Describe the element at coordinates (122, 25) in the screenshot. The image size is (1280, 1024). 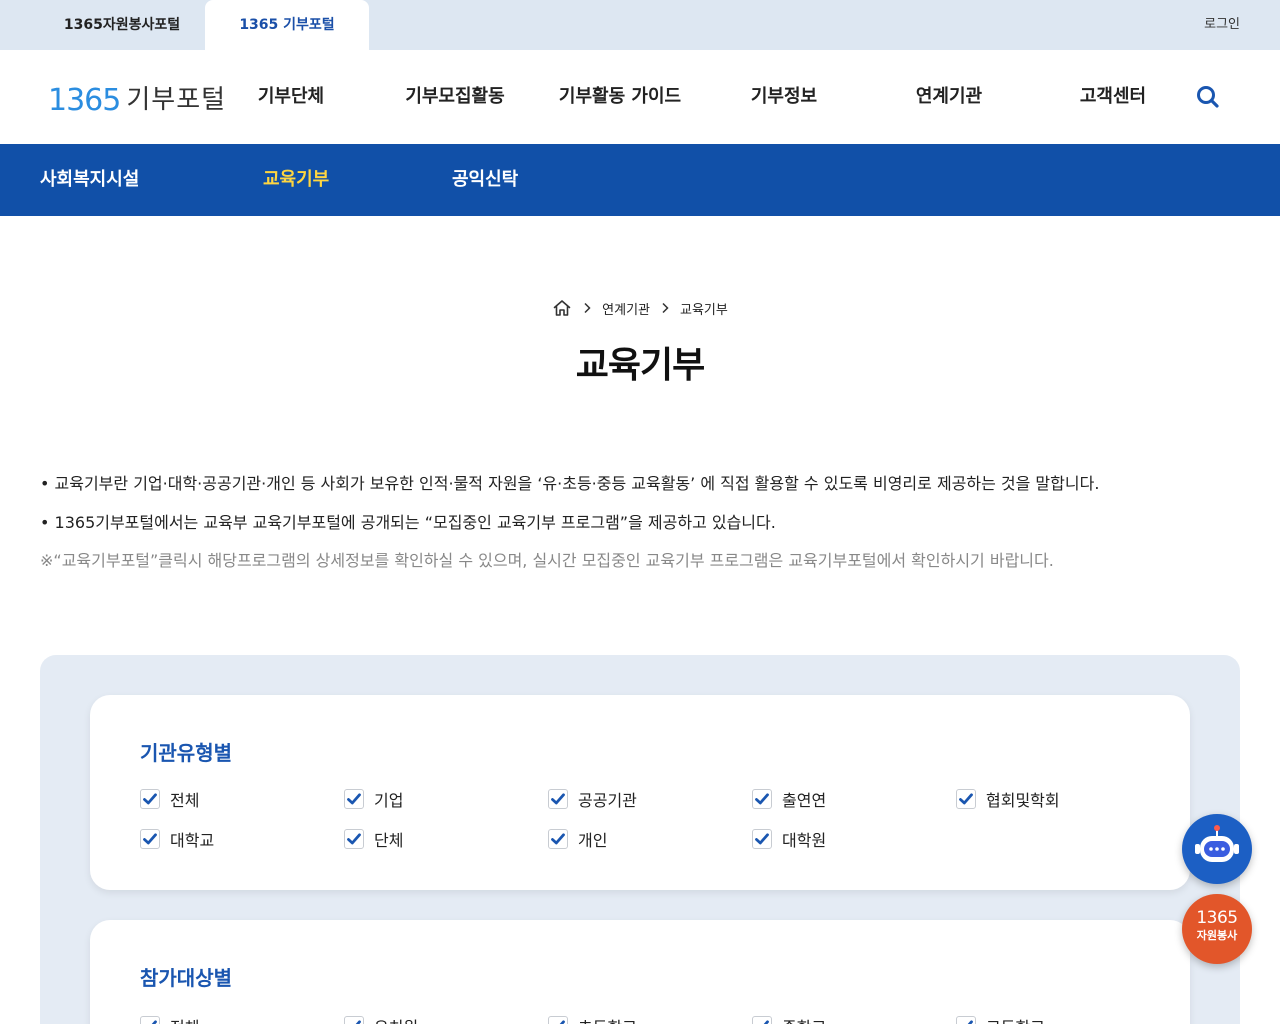
I see `tab-volunteer-portal: 1365자원봉사포털` at that location.